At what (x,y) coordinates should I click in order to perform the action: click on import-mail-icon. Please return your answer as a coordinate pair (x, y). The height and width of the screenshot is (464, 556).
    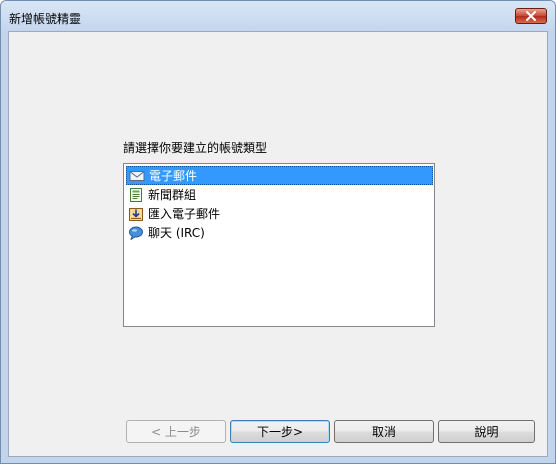
    Looking at the image, I should click on (136, 214).